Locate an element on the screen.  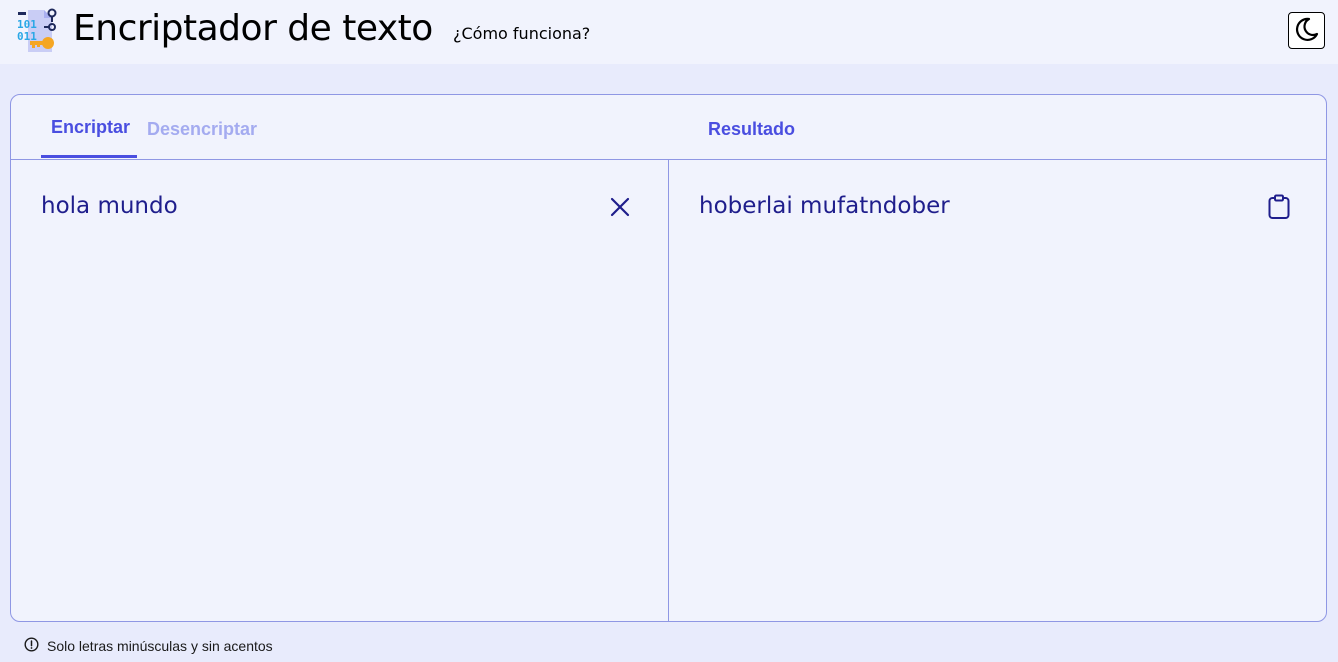
result-label: Resultado is located at coordinates (752, 129).